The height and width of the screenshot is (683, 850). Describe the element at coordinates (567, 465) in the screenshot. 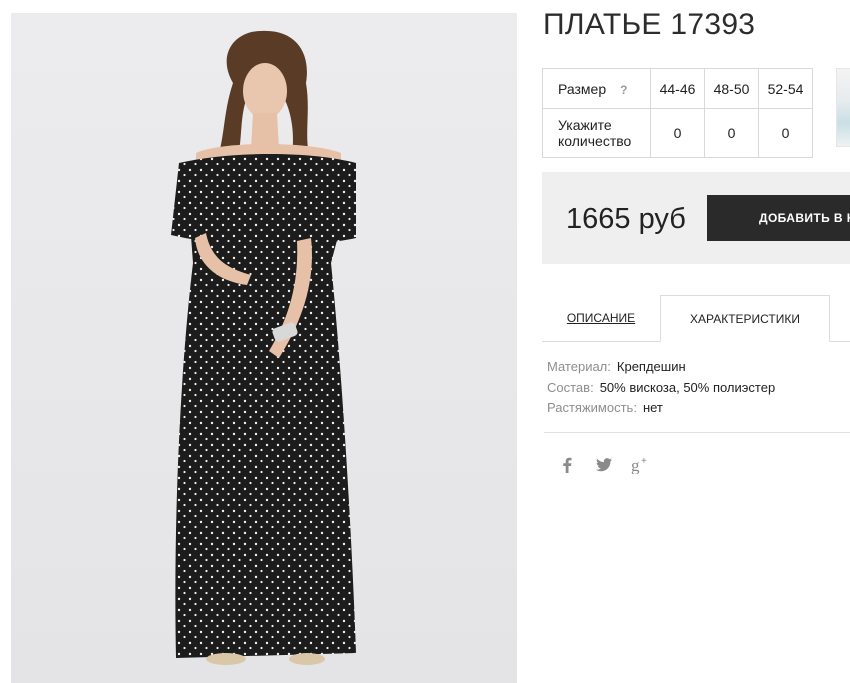

I see `facebook-icon` at that location.